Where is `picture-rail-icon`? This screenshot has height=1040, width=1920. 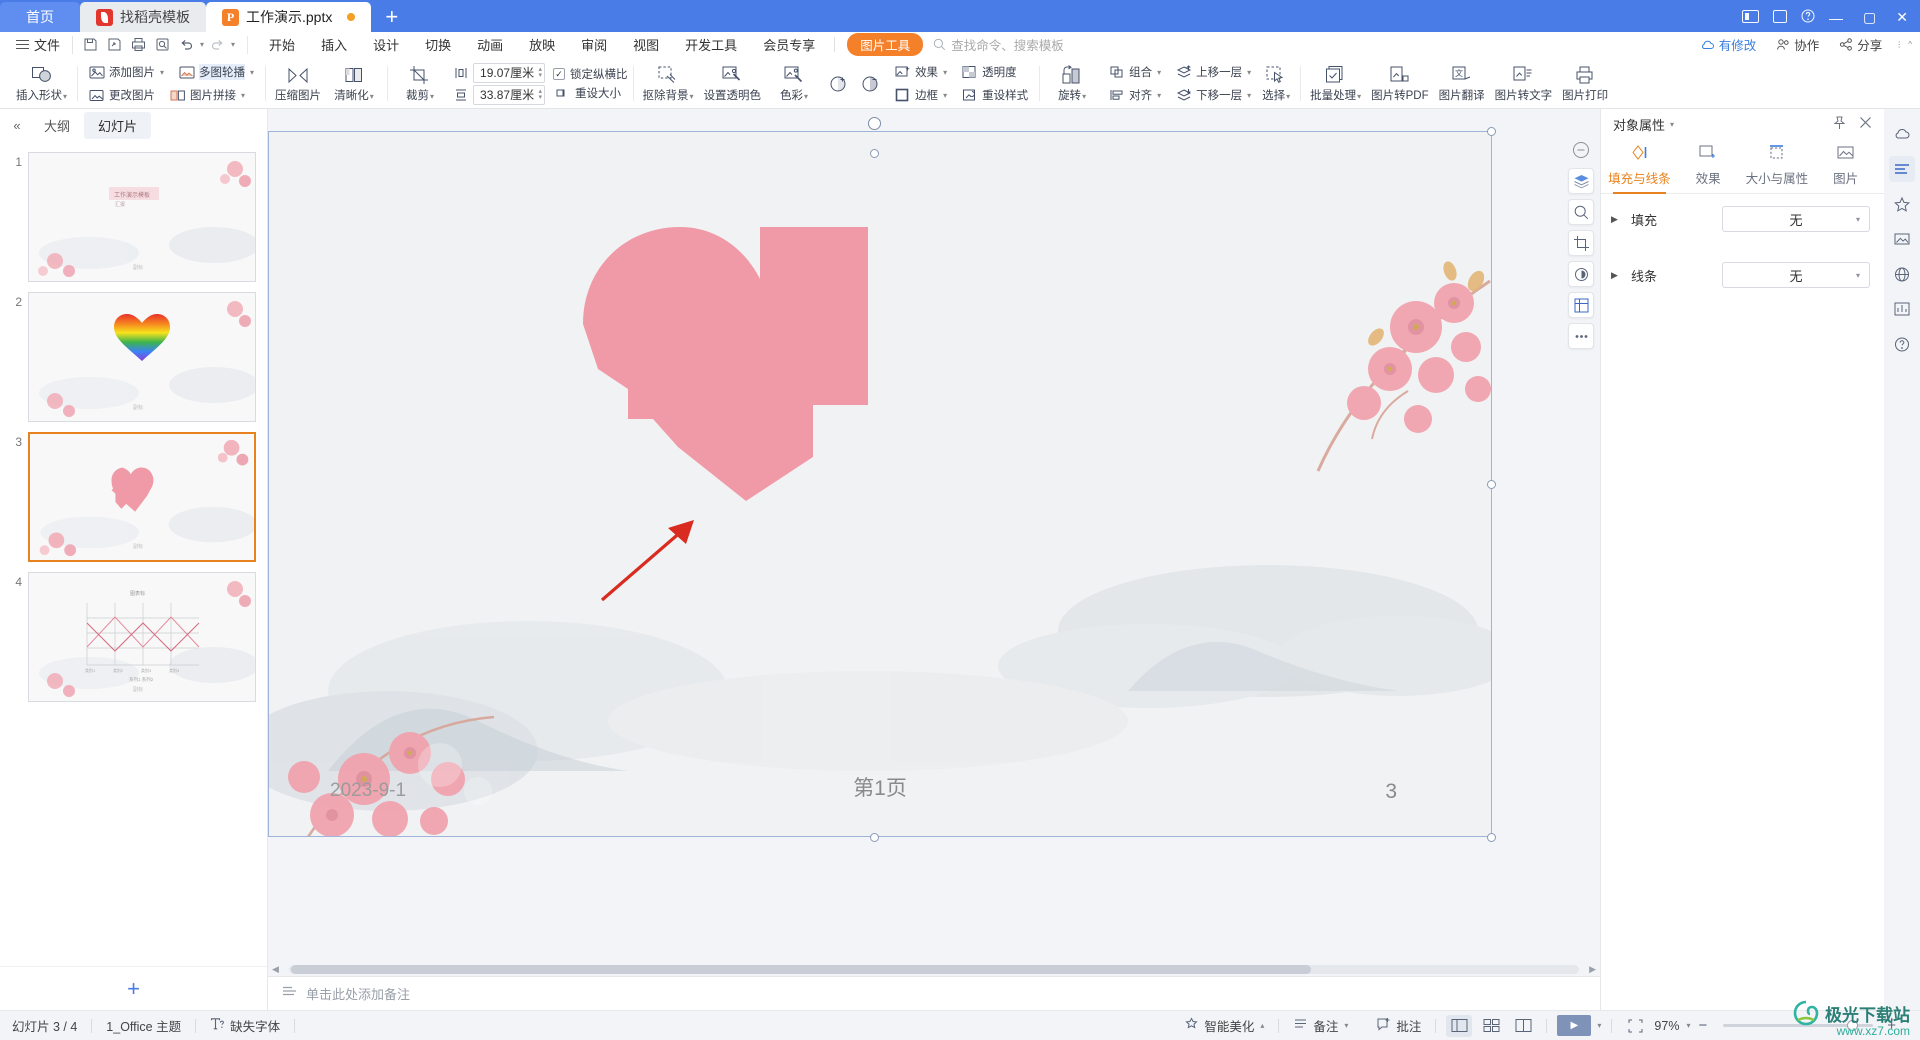
picture-rail-icon is located at coordinates (1902, 239).